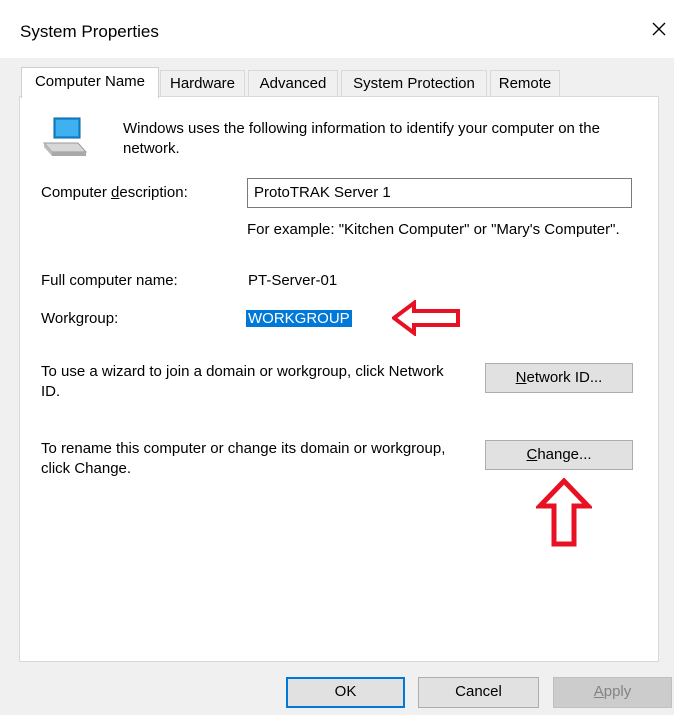  What do you see at coordinates (564, 512) in the screenshot?
I see `red-arrow-up-icon` at bounding box center [564, 512].